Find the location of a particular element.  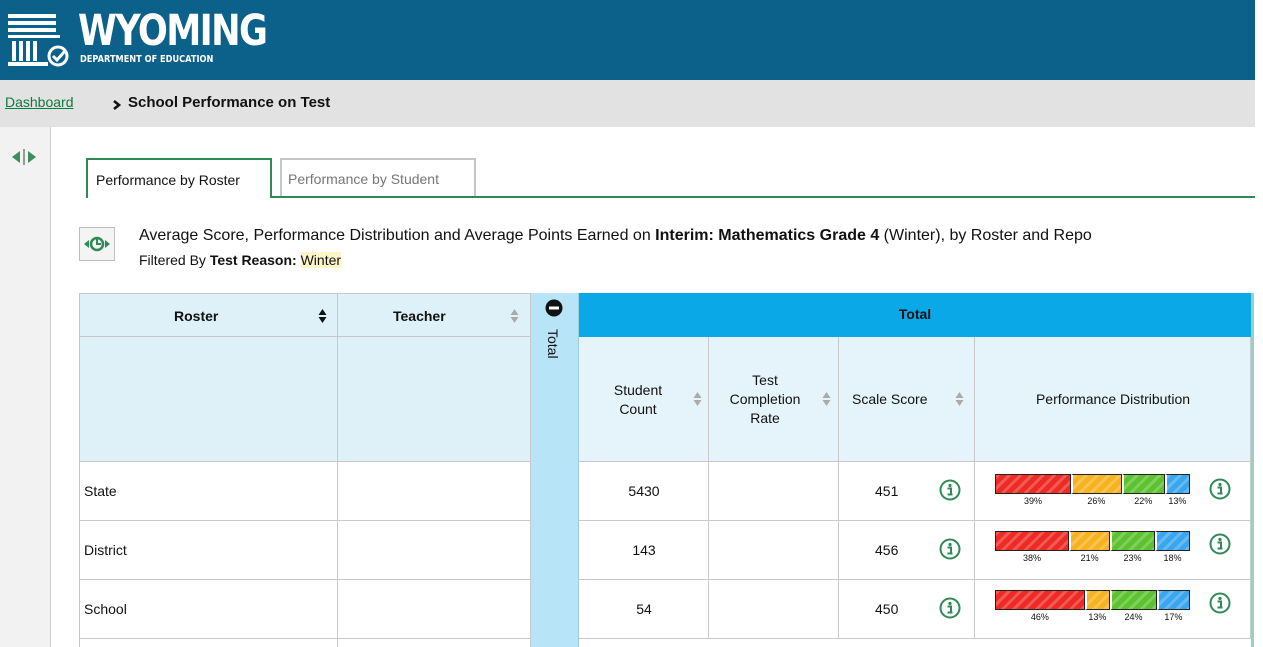

performance-level-3-percent: 23% is located at coordinates (1132, 558).